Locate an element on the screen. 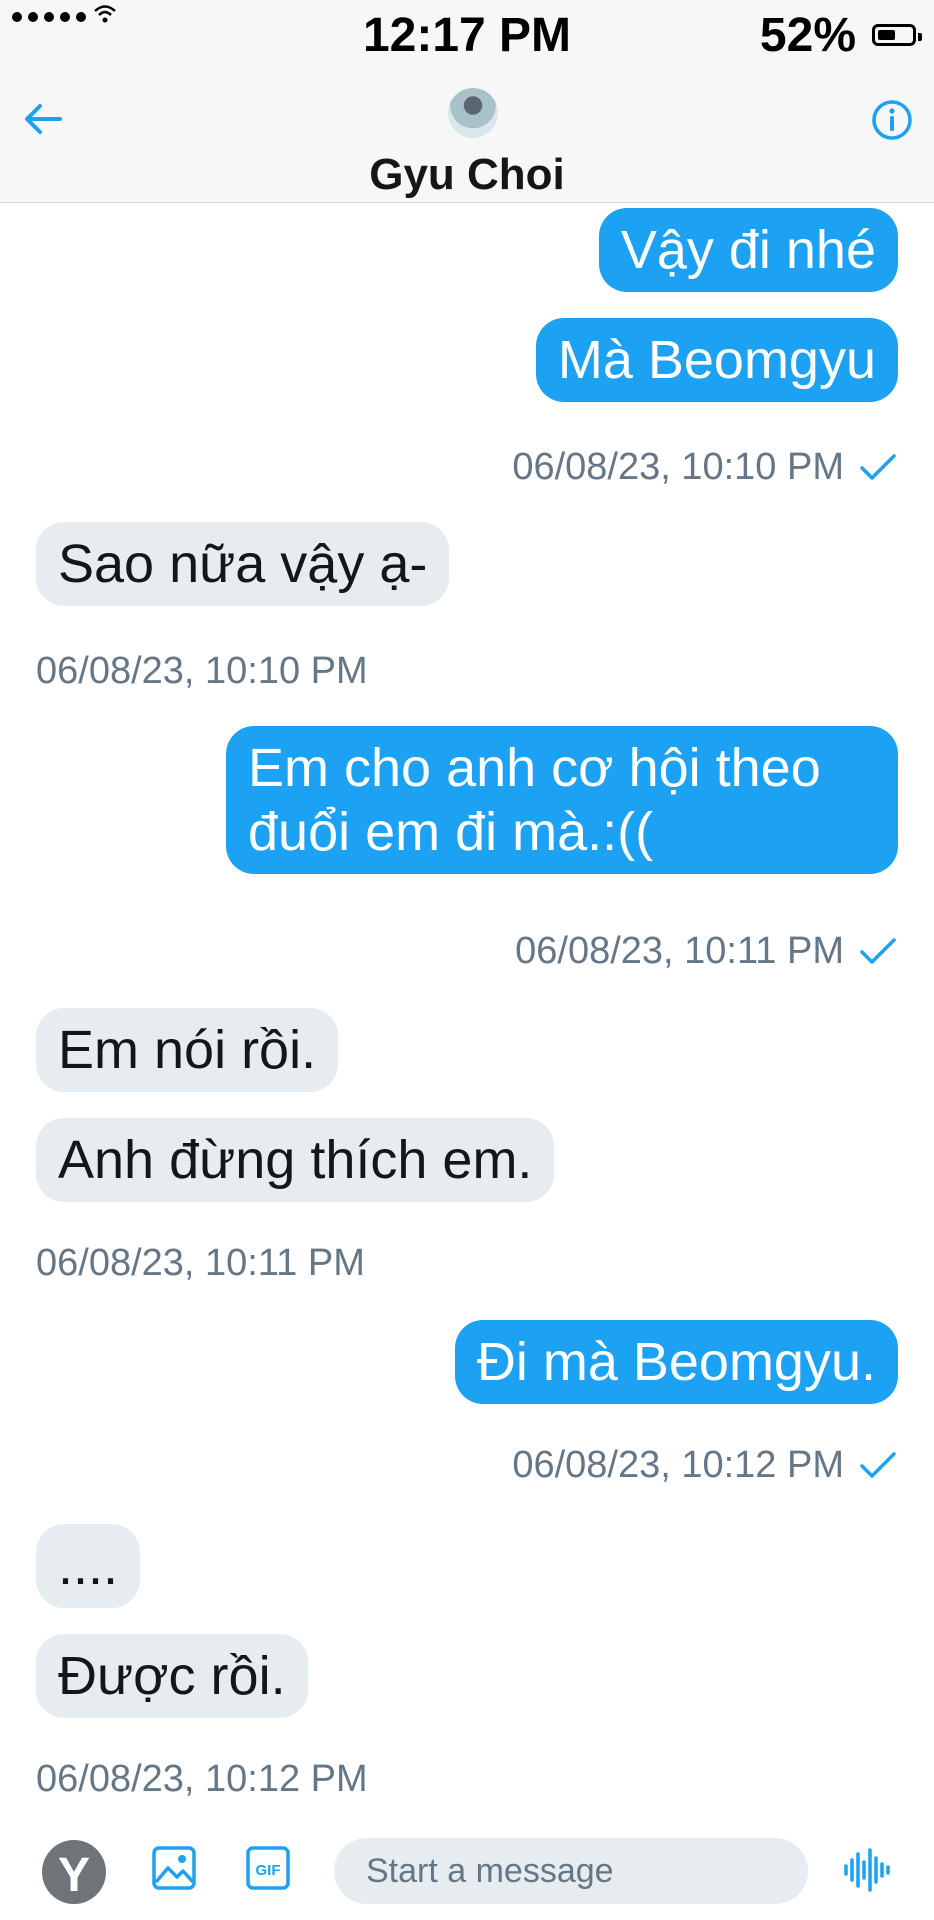 The height and width of the screenshot is (1920, 934). battery-icon is located at coordinates (897, 35).